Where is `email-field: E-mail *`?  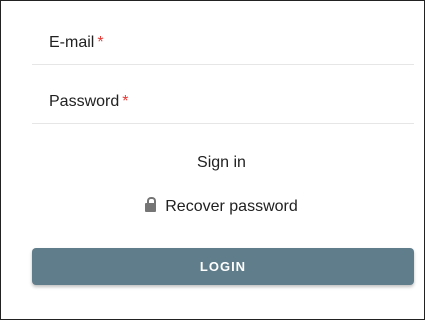 email-field: E-mail * is located at coordinates (223, 43).